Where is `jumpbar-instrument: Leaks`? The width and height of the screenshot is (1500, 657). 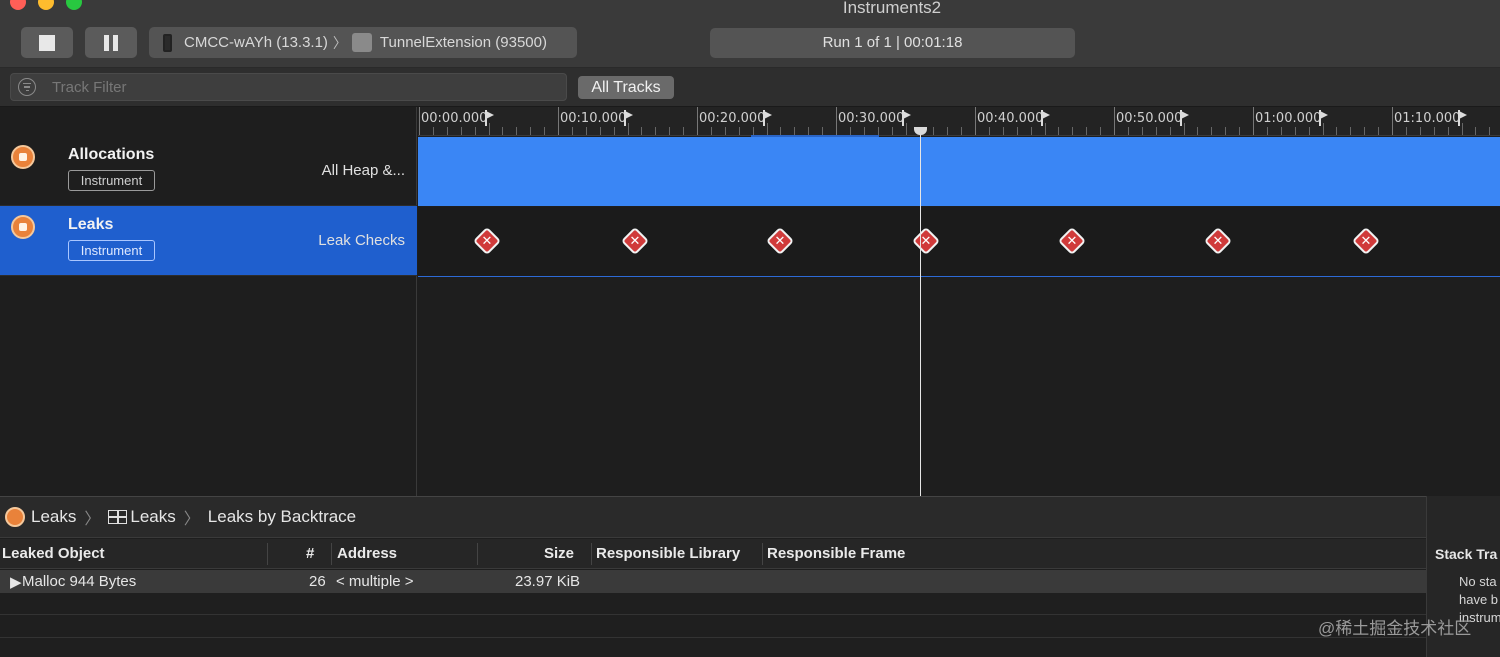
jumpbar-instrument: Leaks is located at coordinates (53, 517).